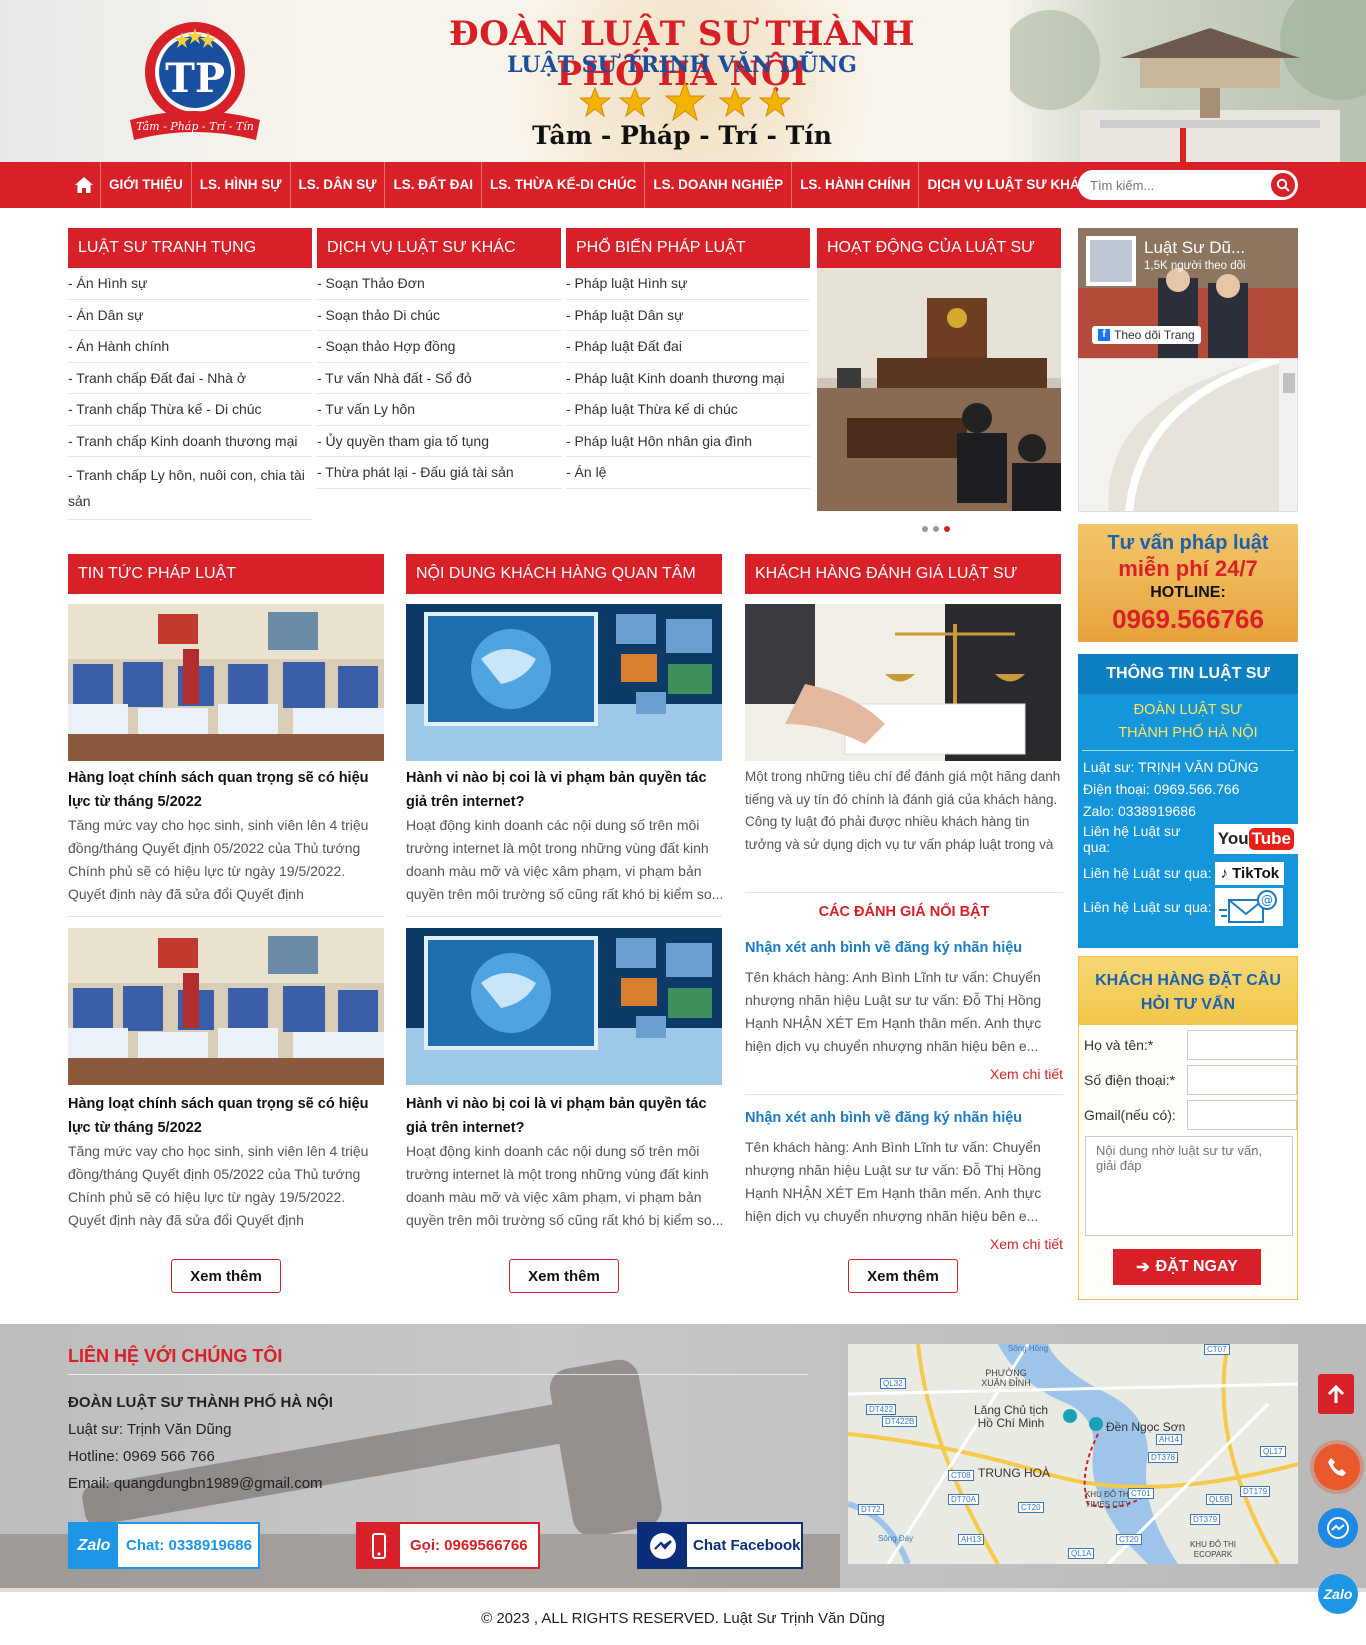 This screenshot has width=1366, height=1645. I want to click on email-icon: @, so click(1249, 907).